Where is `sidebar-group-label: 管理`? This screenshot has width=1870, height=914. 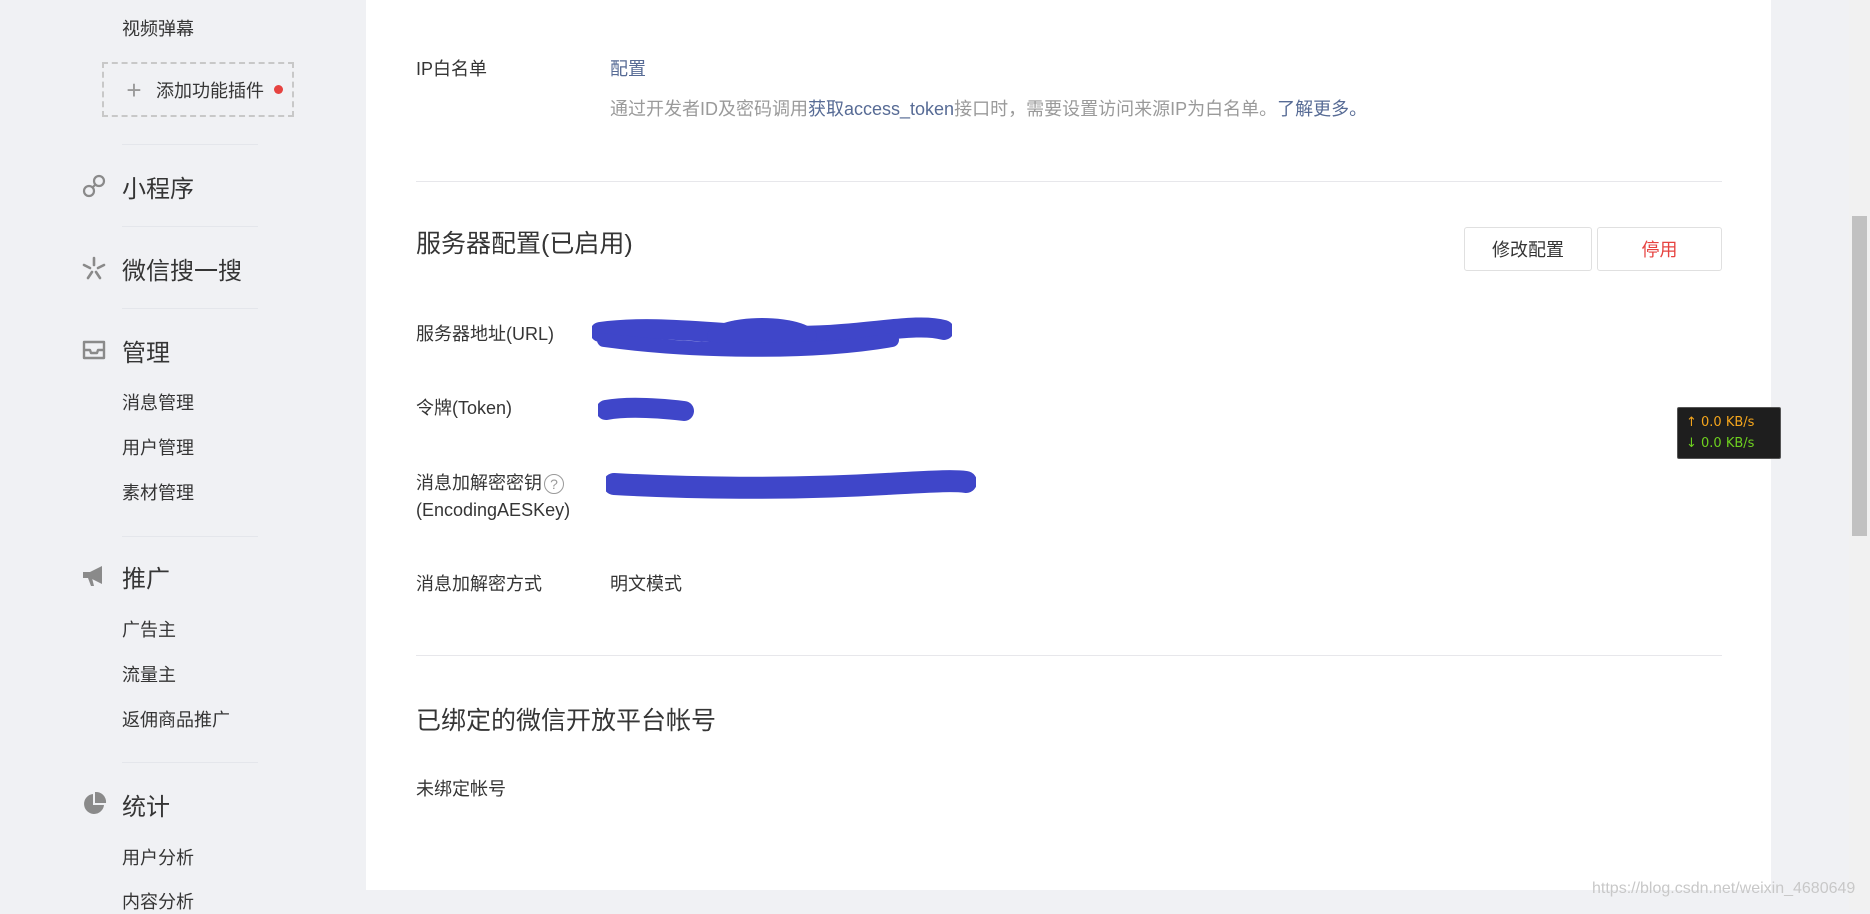
sidebar-group-label: 管理 is located at coordinates (146, 353).